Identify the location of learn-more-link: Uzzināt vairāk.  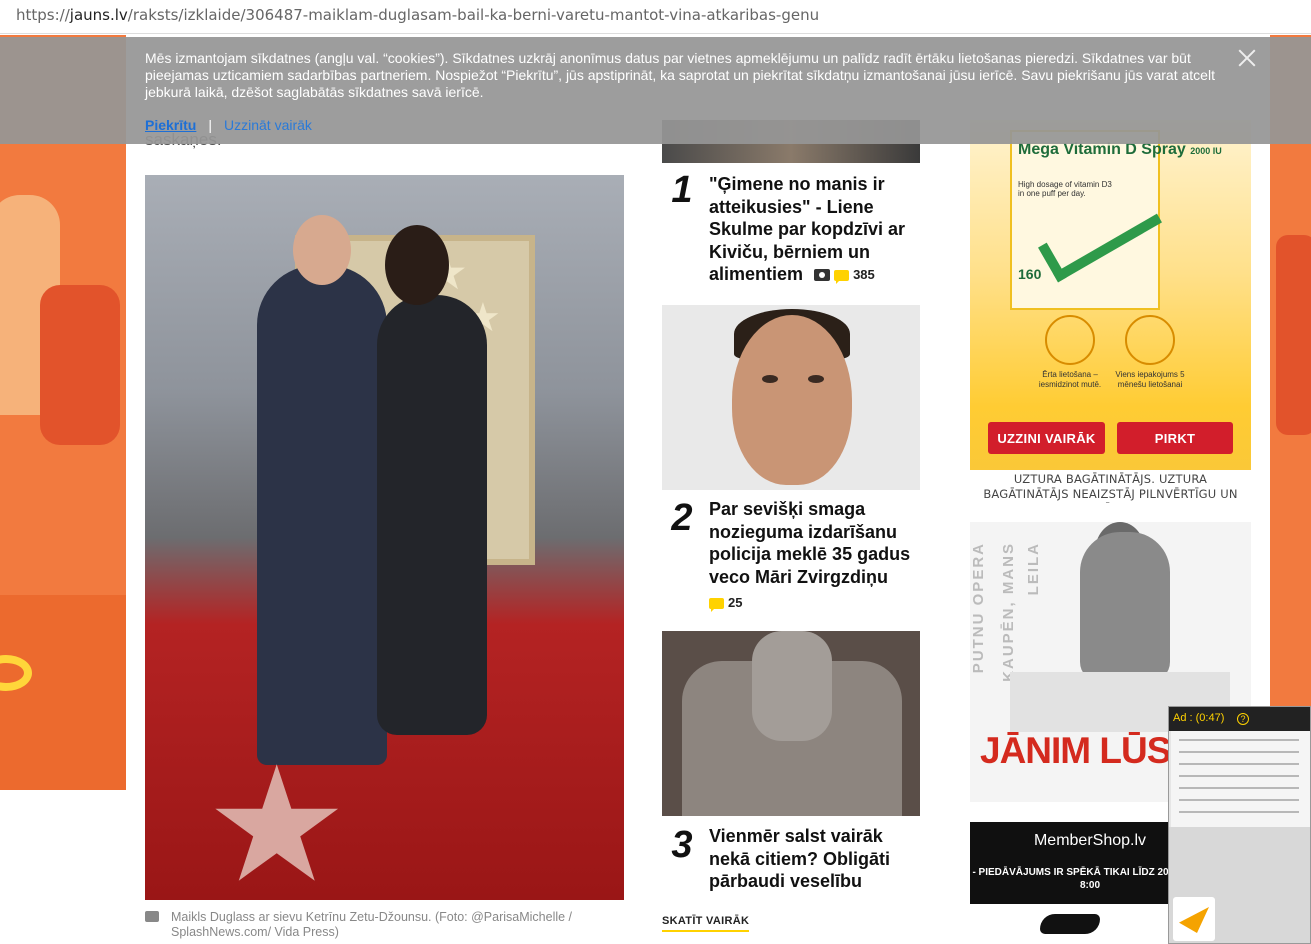
(268, 125).